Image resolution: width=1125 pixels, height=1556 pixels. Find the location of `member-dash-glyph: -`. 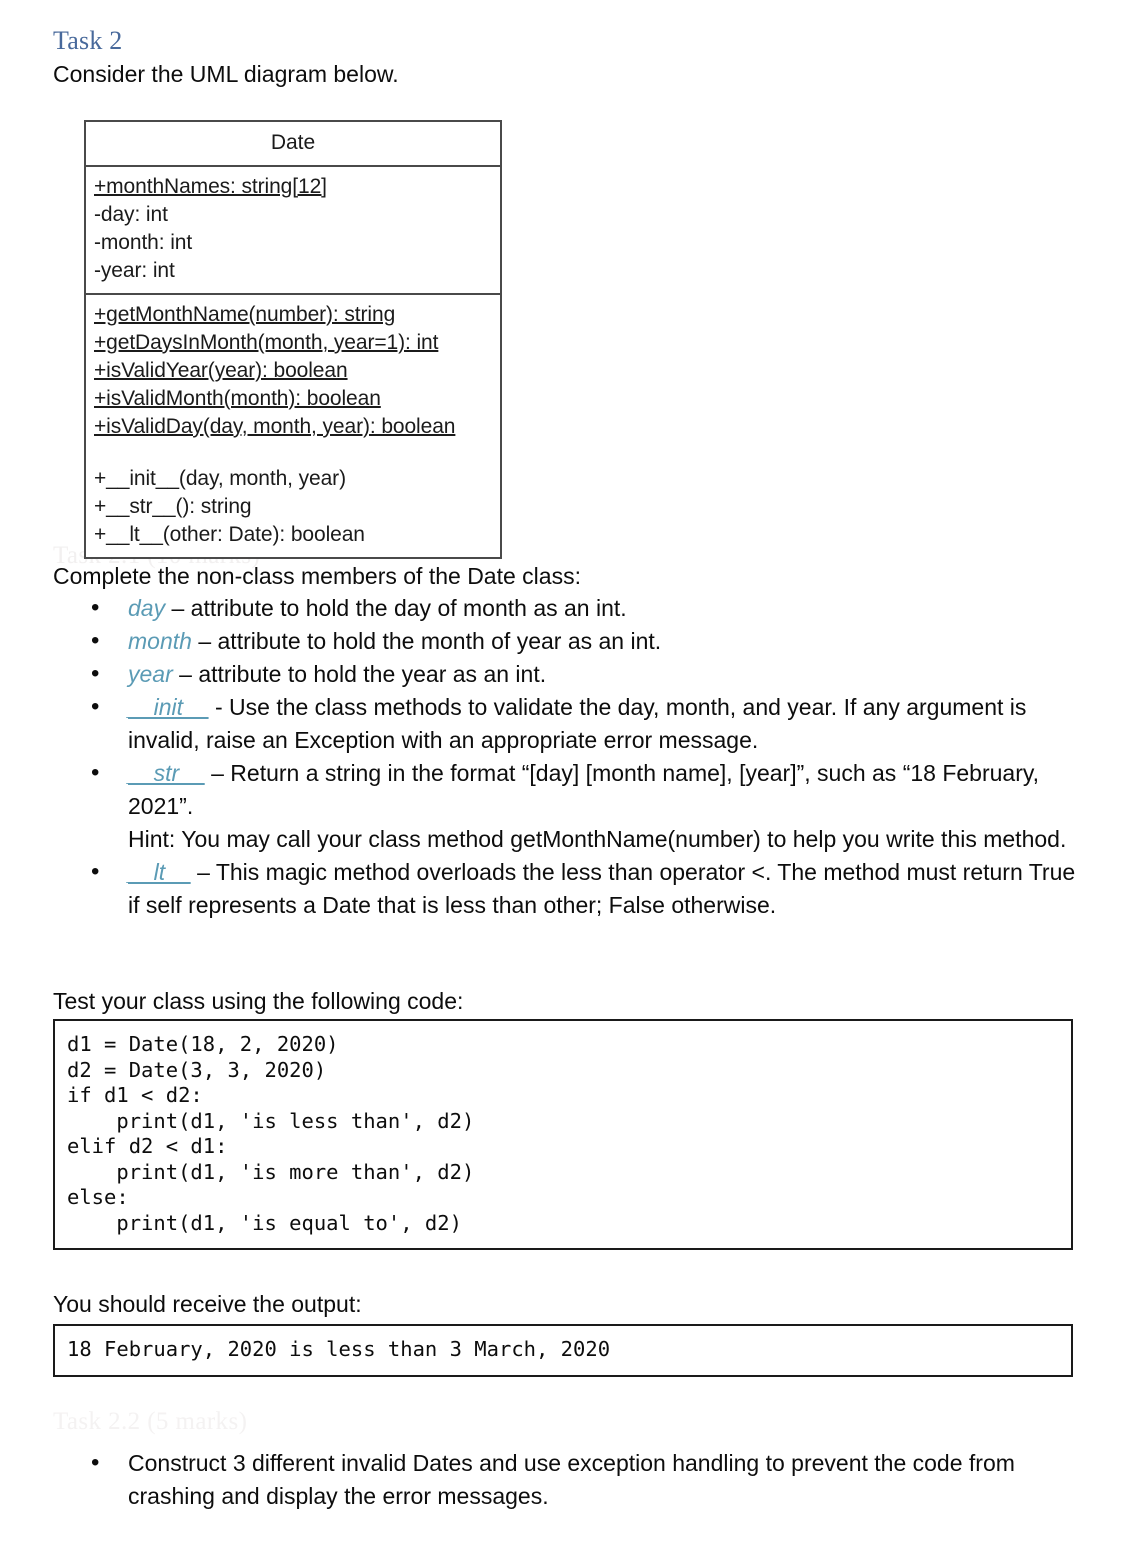

member-dash-glyph: - is located at coordinates (218, 707).